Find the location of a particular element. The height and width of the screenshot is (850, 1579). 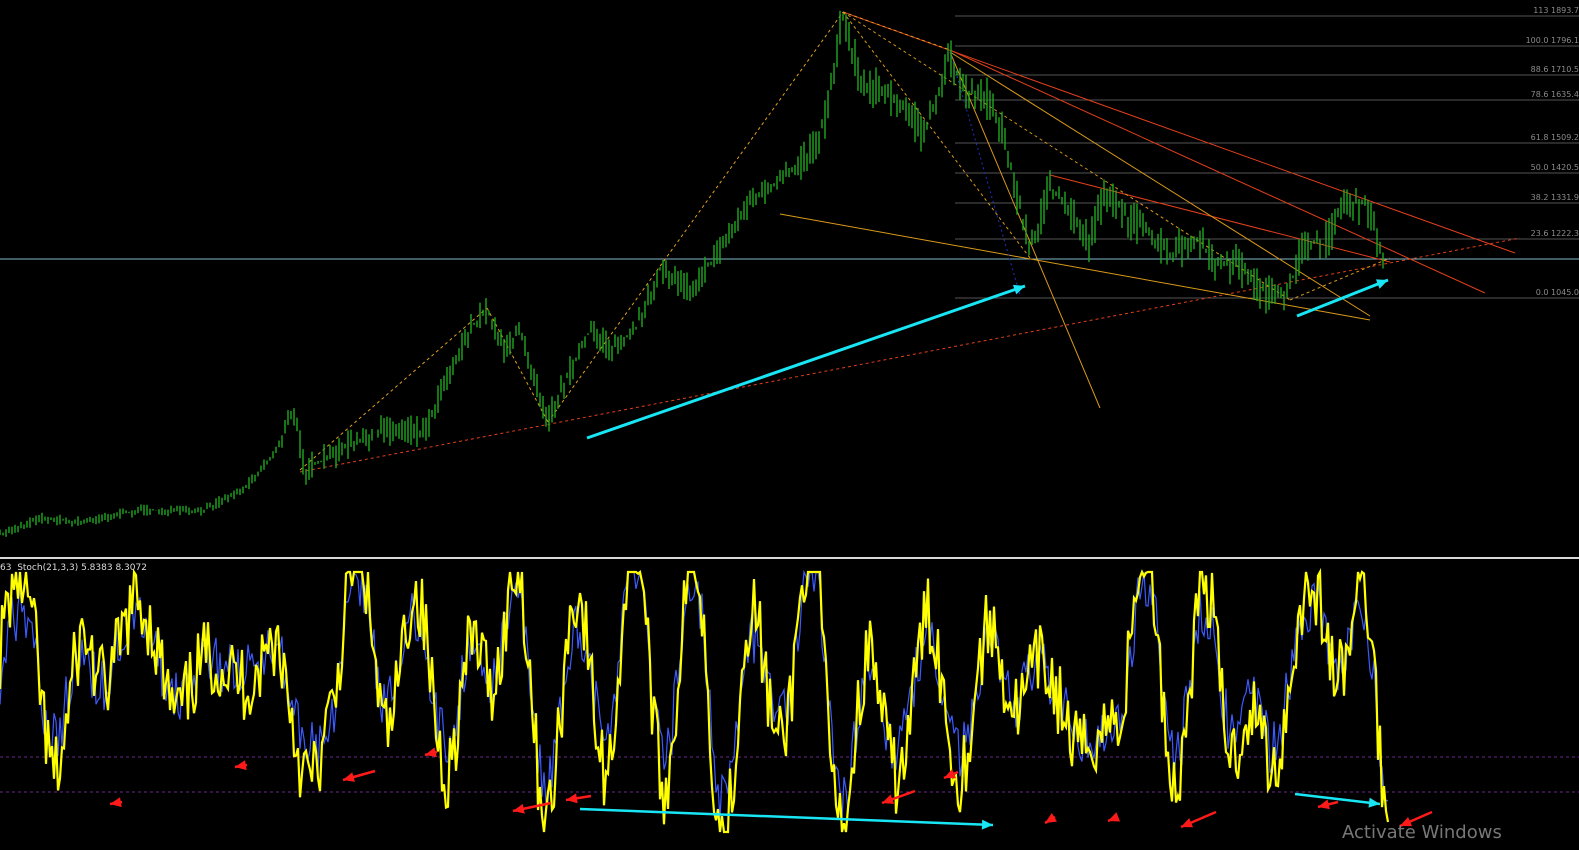

cyan-arrow-price-left is located at coordinates (806, 362).